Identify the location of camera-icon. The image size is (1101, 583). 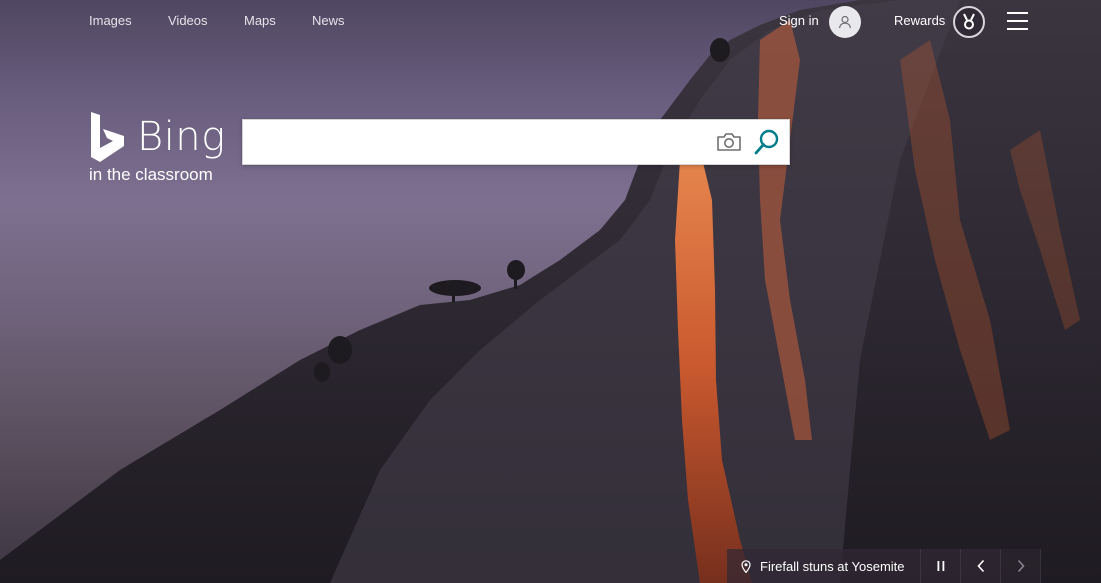
(729, 142).